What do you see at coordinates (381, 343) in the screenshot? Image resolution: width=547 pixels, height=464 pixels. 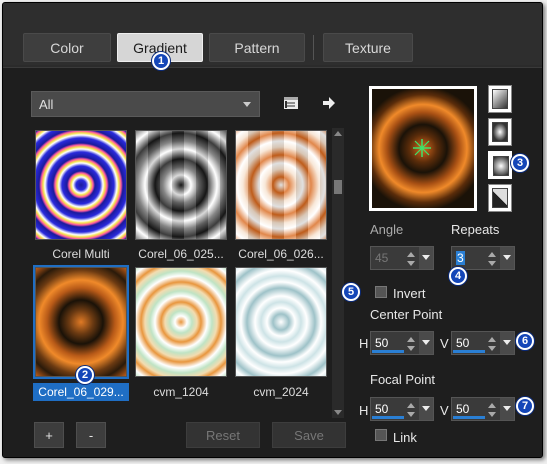 I see `center-h-value: 50` at bounding box center [381, 343].